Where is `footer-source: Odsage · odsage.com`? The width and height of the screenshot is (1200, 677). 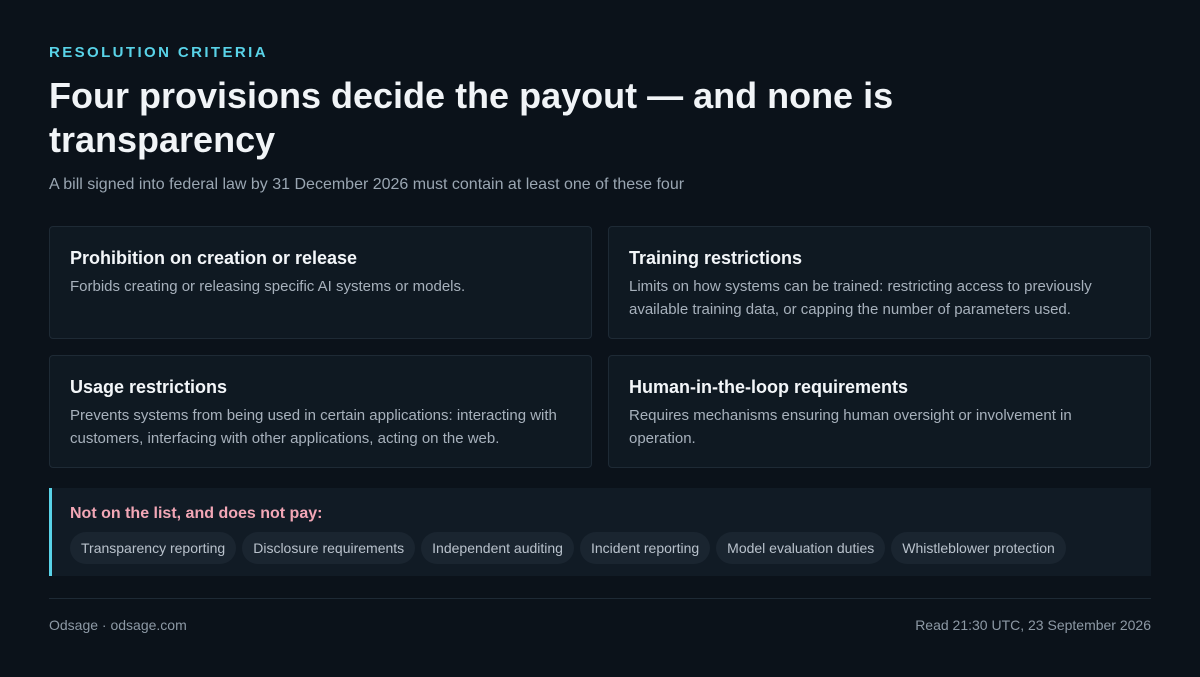
footer-source: Odsage · odsage.com is located at coordinates (118, 625).